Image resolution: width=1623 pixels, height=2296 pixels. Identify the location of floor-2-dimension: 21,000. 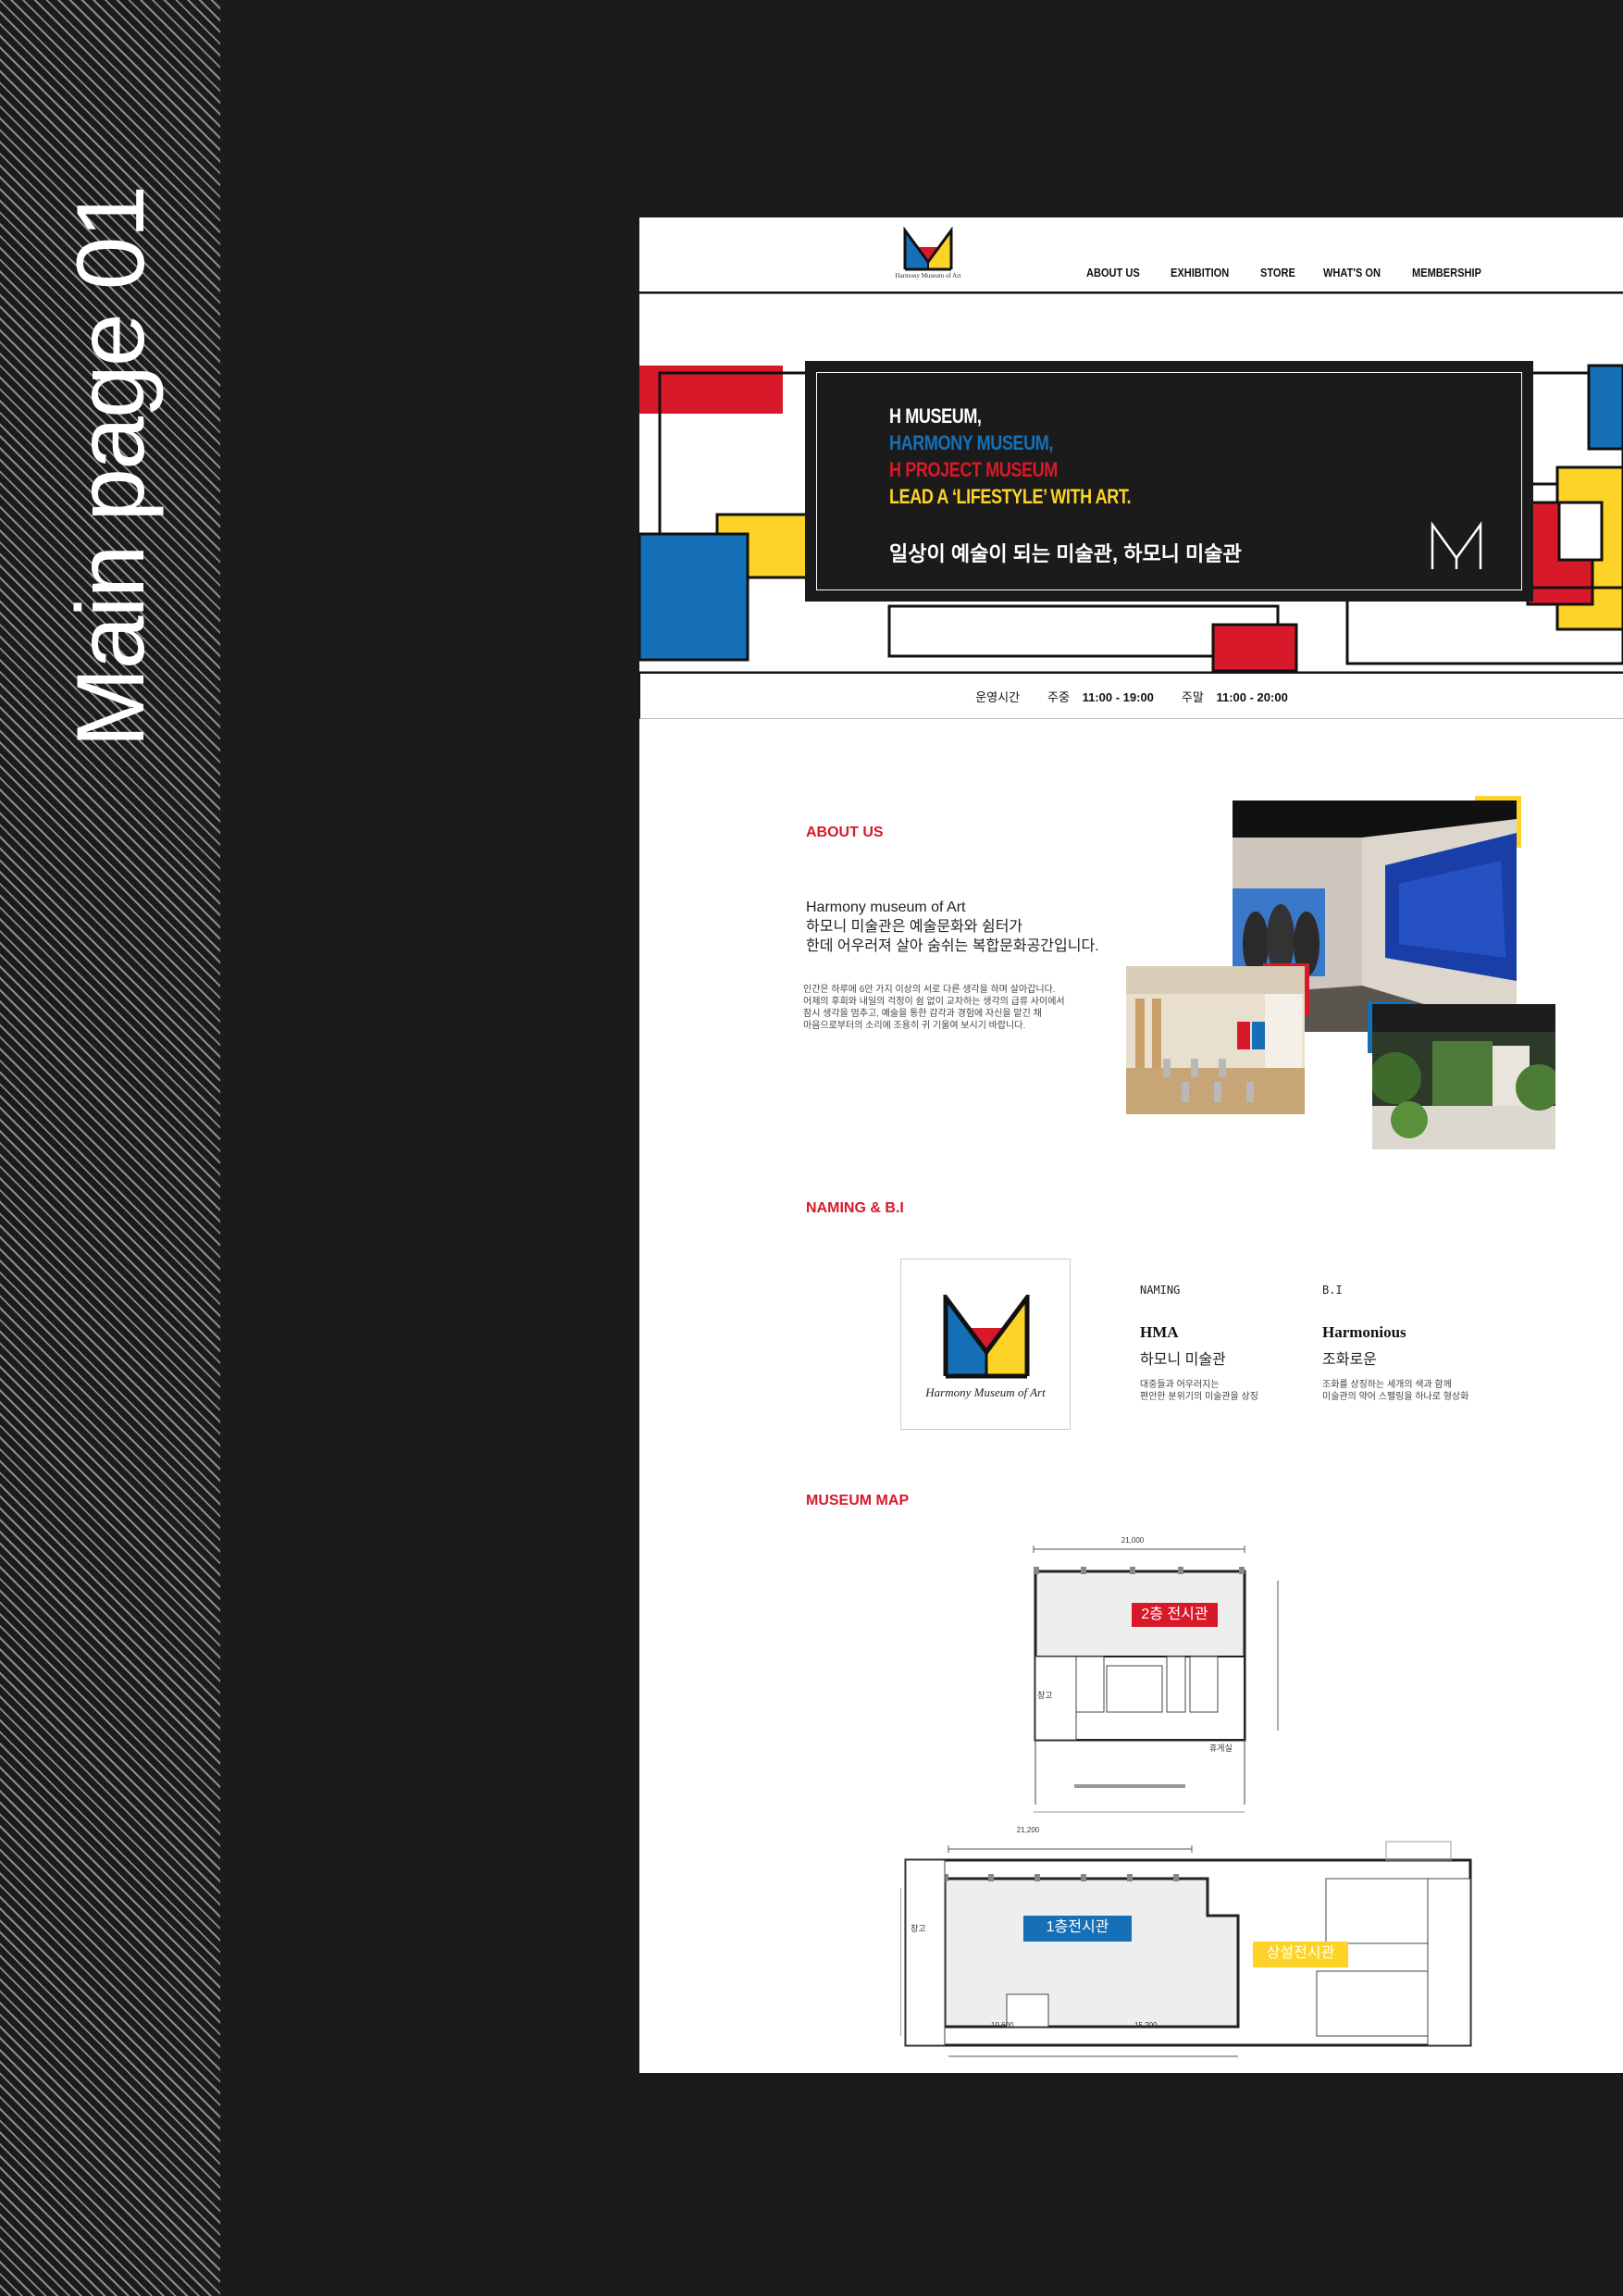
(1133, 1540).